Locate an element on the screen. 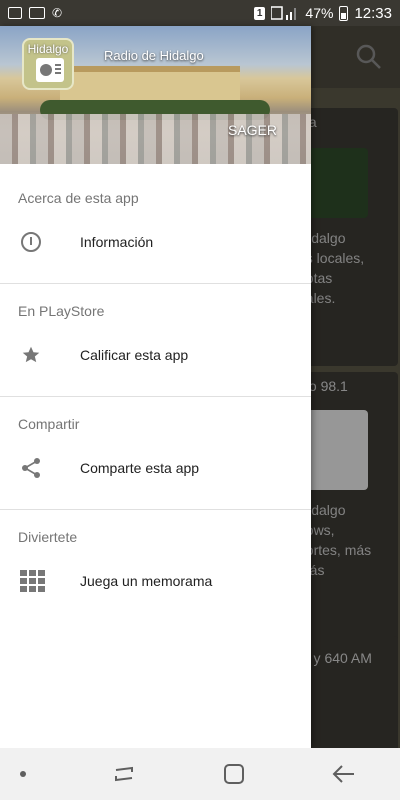 The image size is (400, 800). menu-item-label: Calificar esta app is located at coordinates (134, 355).